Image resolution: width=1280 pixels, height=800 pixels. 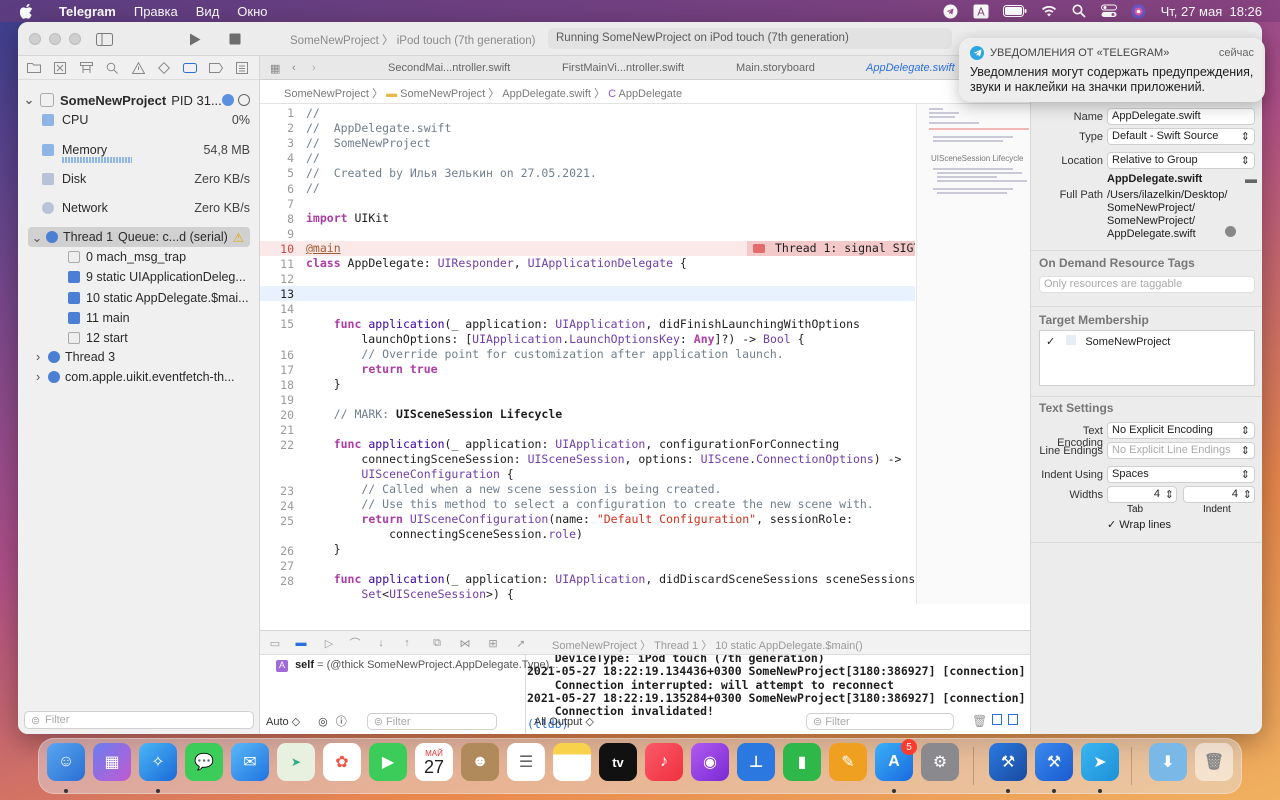 What do you see at coordinates (1013, 719) in the screenshot?
I see `split-right-icon` at bounding box center [1013, 719].